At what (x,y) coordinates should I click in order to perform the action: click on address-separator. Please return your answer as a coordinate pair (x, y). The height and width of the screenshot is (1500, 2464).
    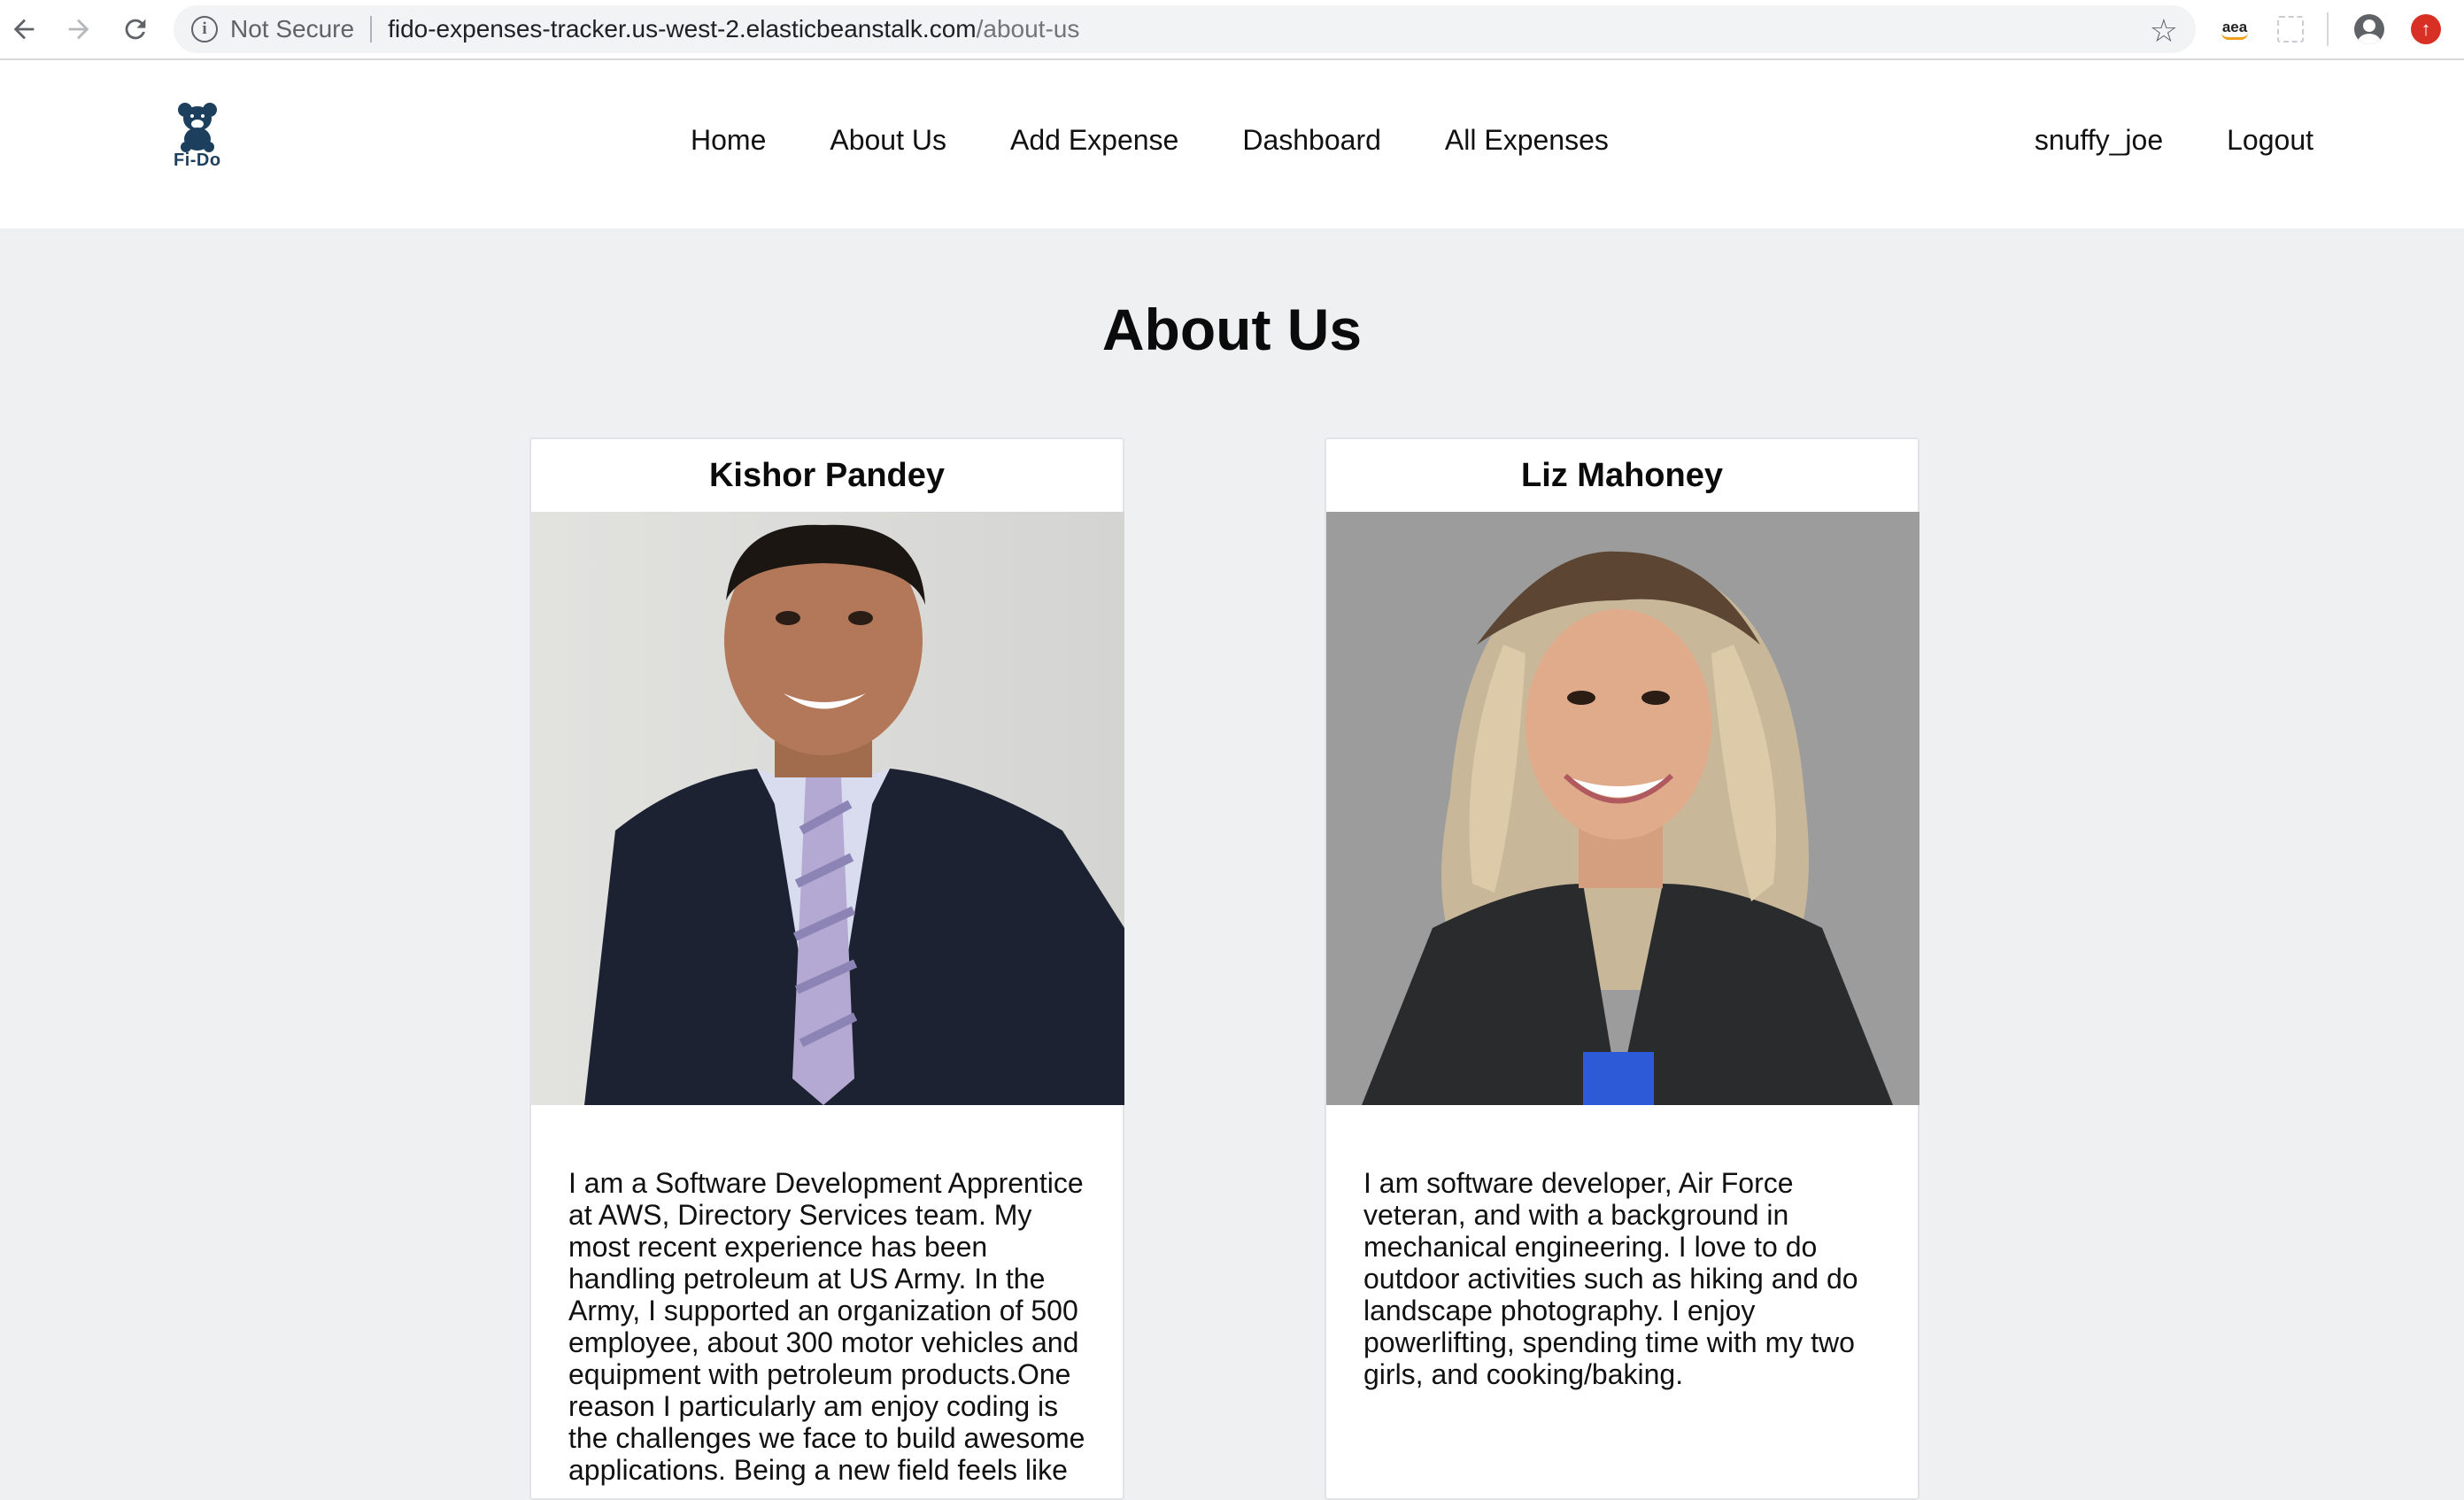
    Looking at the image, I should click on (371, 30).